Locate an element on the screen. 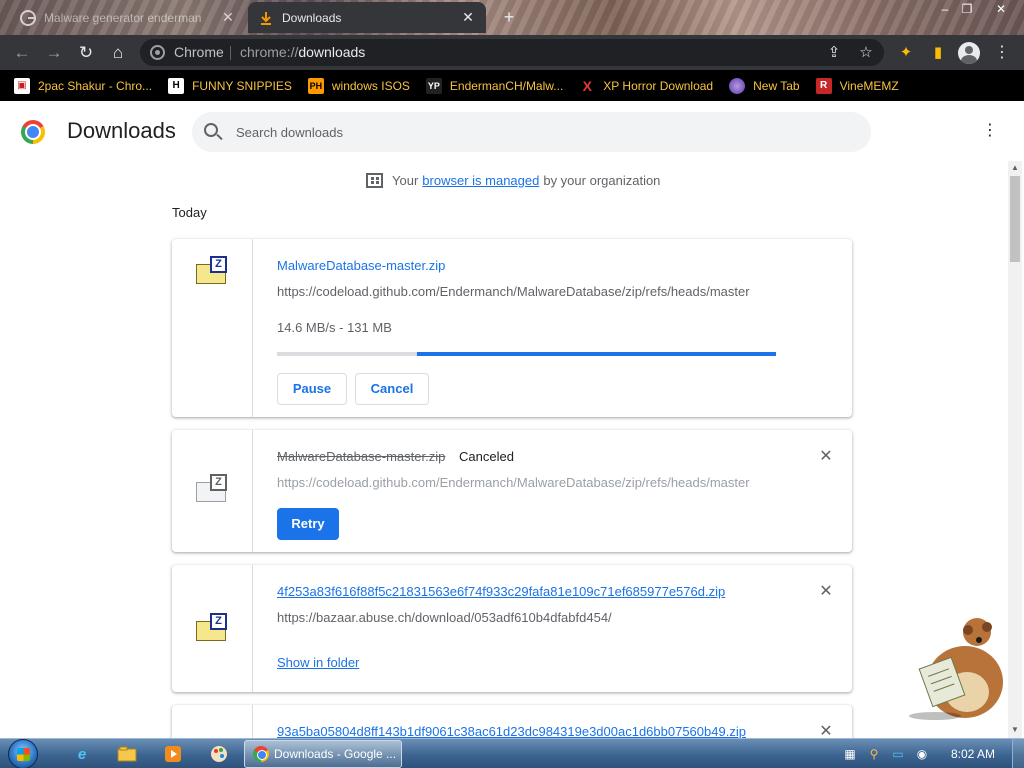 The height and width of the screenshot is (768, 1024). minimize-button: – is located at coordinates (945, 9).